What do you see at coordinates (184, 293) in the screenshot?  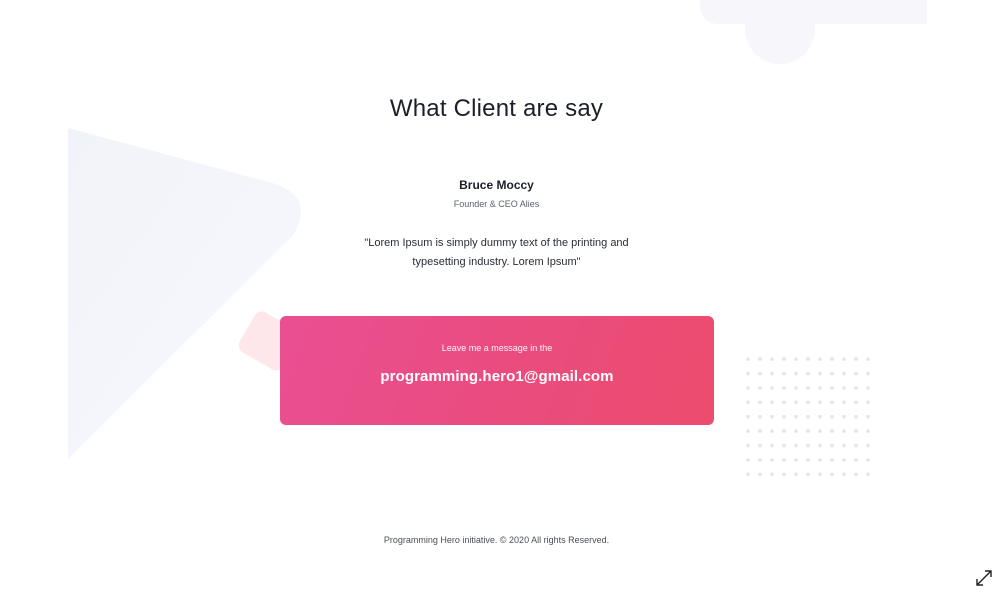 I see `background-triangle-shape` at bounding box center [184, 293].